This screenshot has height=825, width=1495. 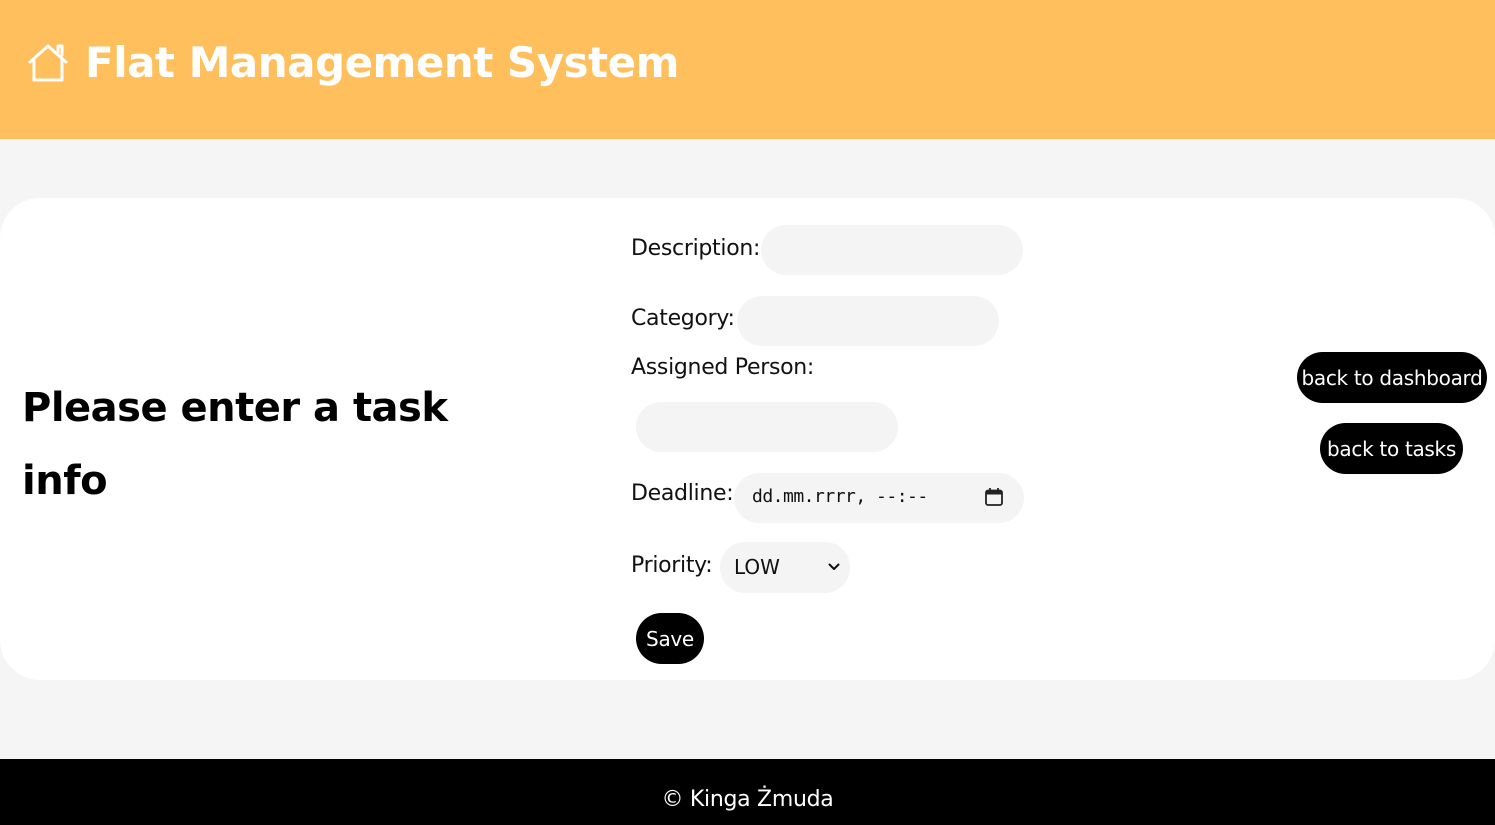 I want to click on back-to-tasks-button: back to tasks, so click(x=1391, y=448).